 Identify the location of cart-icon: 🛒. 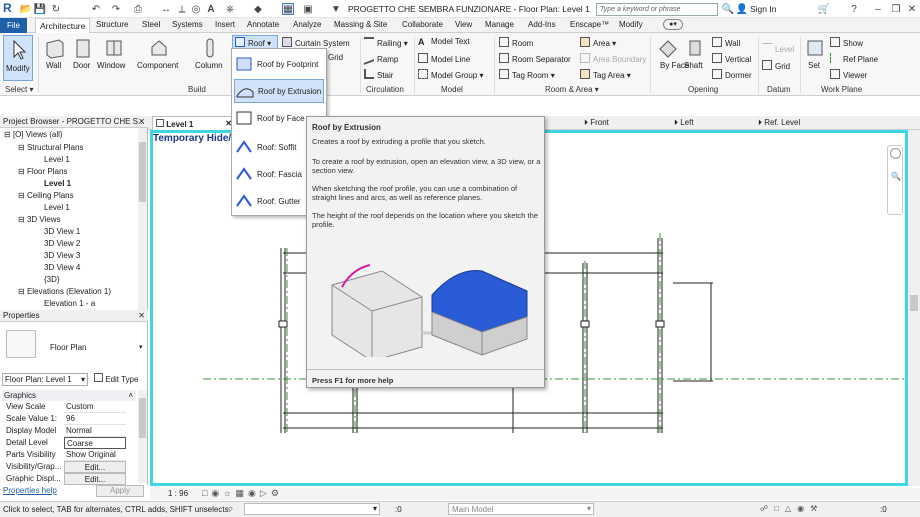
(824, 9).